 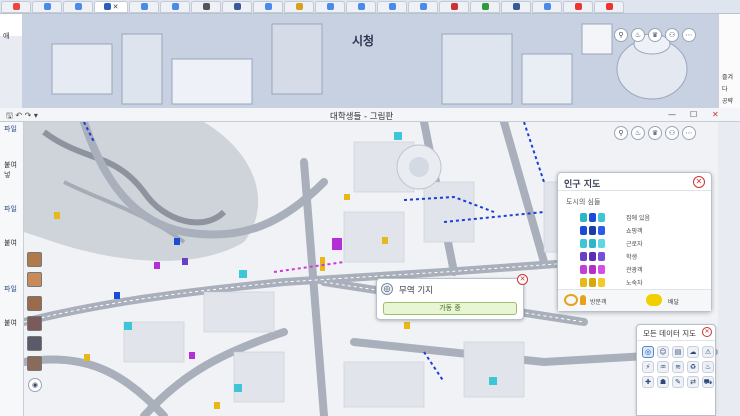 I want to click on operating-button: 가동 중, so click(x=450, y=308).